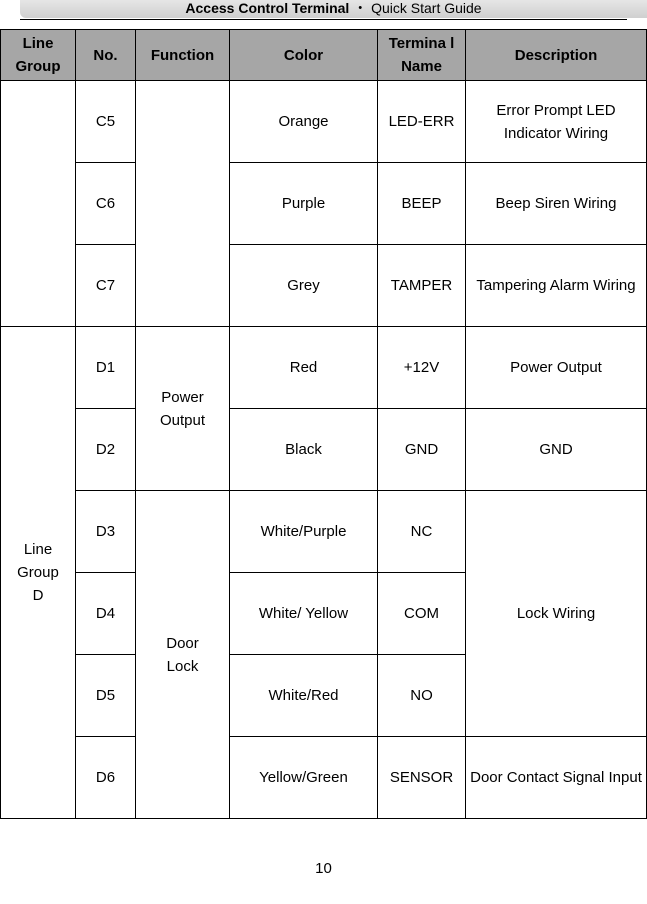  What do you see at coordinates (556, 203) in the screenshot?
I see `cell-description: Beep Siren Wiring` at bounding box center [556, 203].